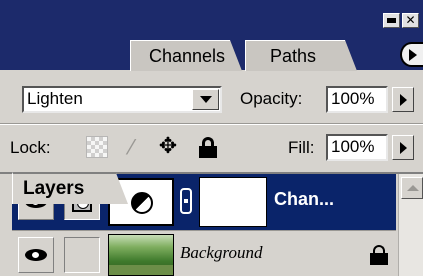  What do you see at coordinates (221, 253) in the screenshot?
I see `layer-name: Background` at bounding box center [221, 253].